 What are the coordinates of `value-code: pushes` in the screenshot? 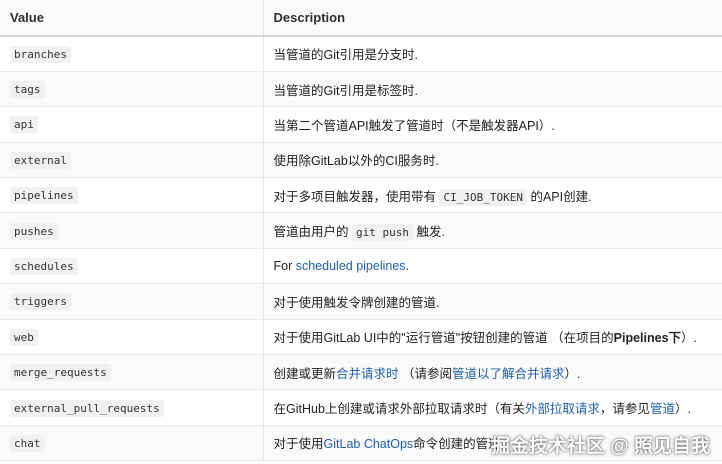 It's located at (34, 231).